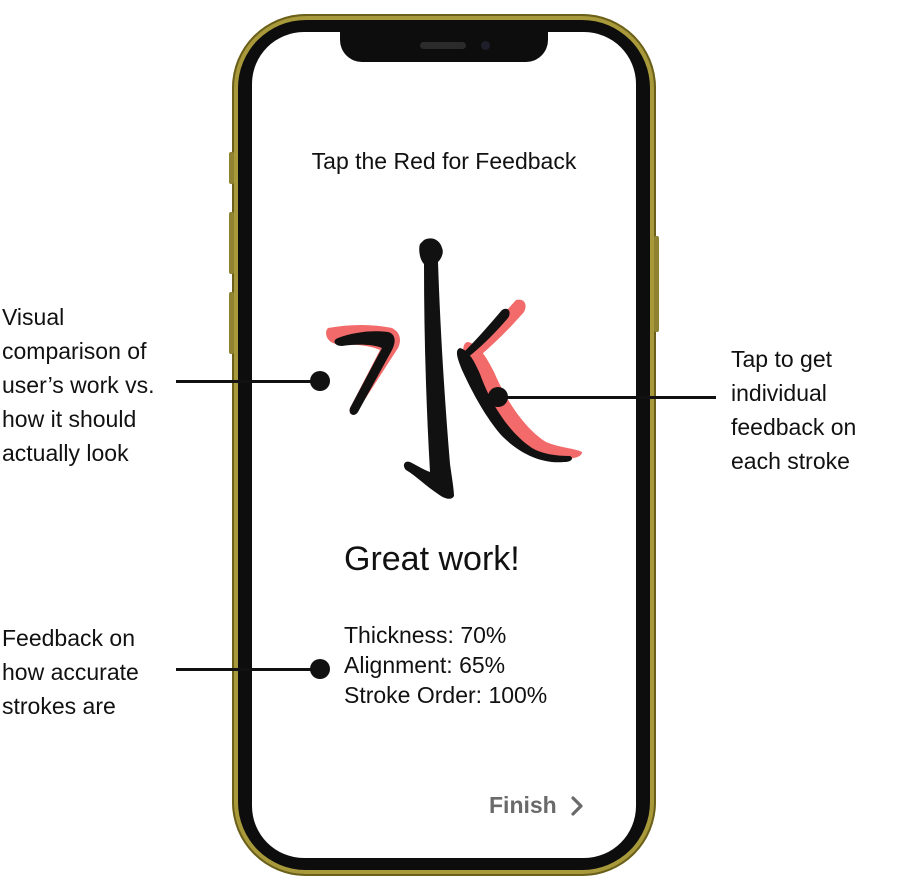 The height and width of the screenshot is (887, 922). I want to click on front-camera, so click(485, 45).